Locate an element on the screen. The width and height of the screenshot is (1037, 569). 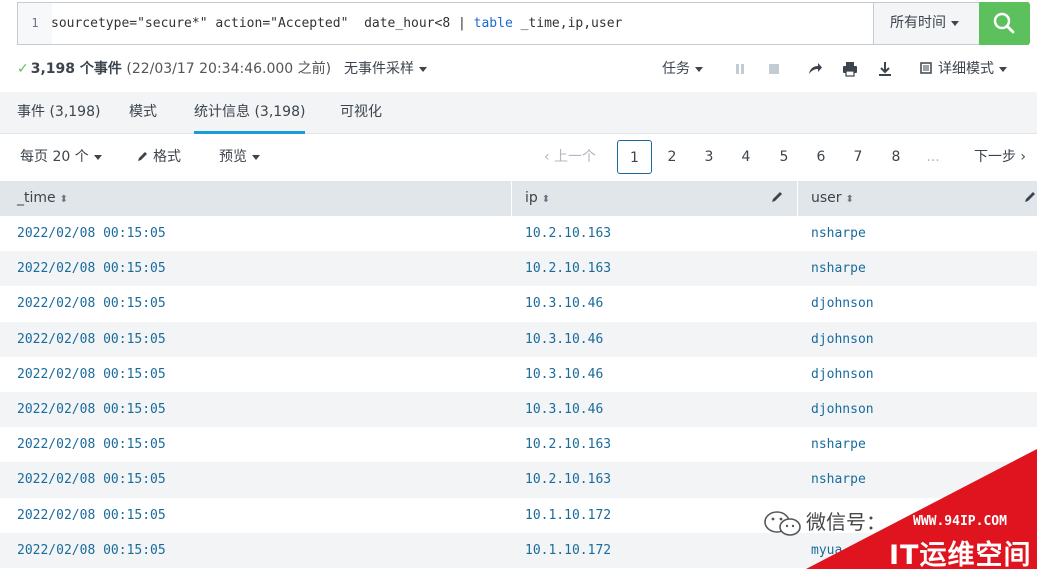
sampling-label: 无事件采样 is located at coordinates (379, 69).